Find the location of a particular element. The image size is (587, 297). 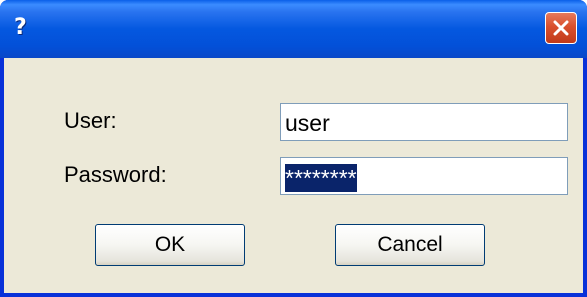

password-label: Password: is located at coordinates (115, 174).